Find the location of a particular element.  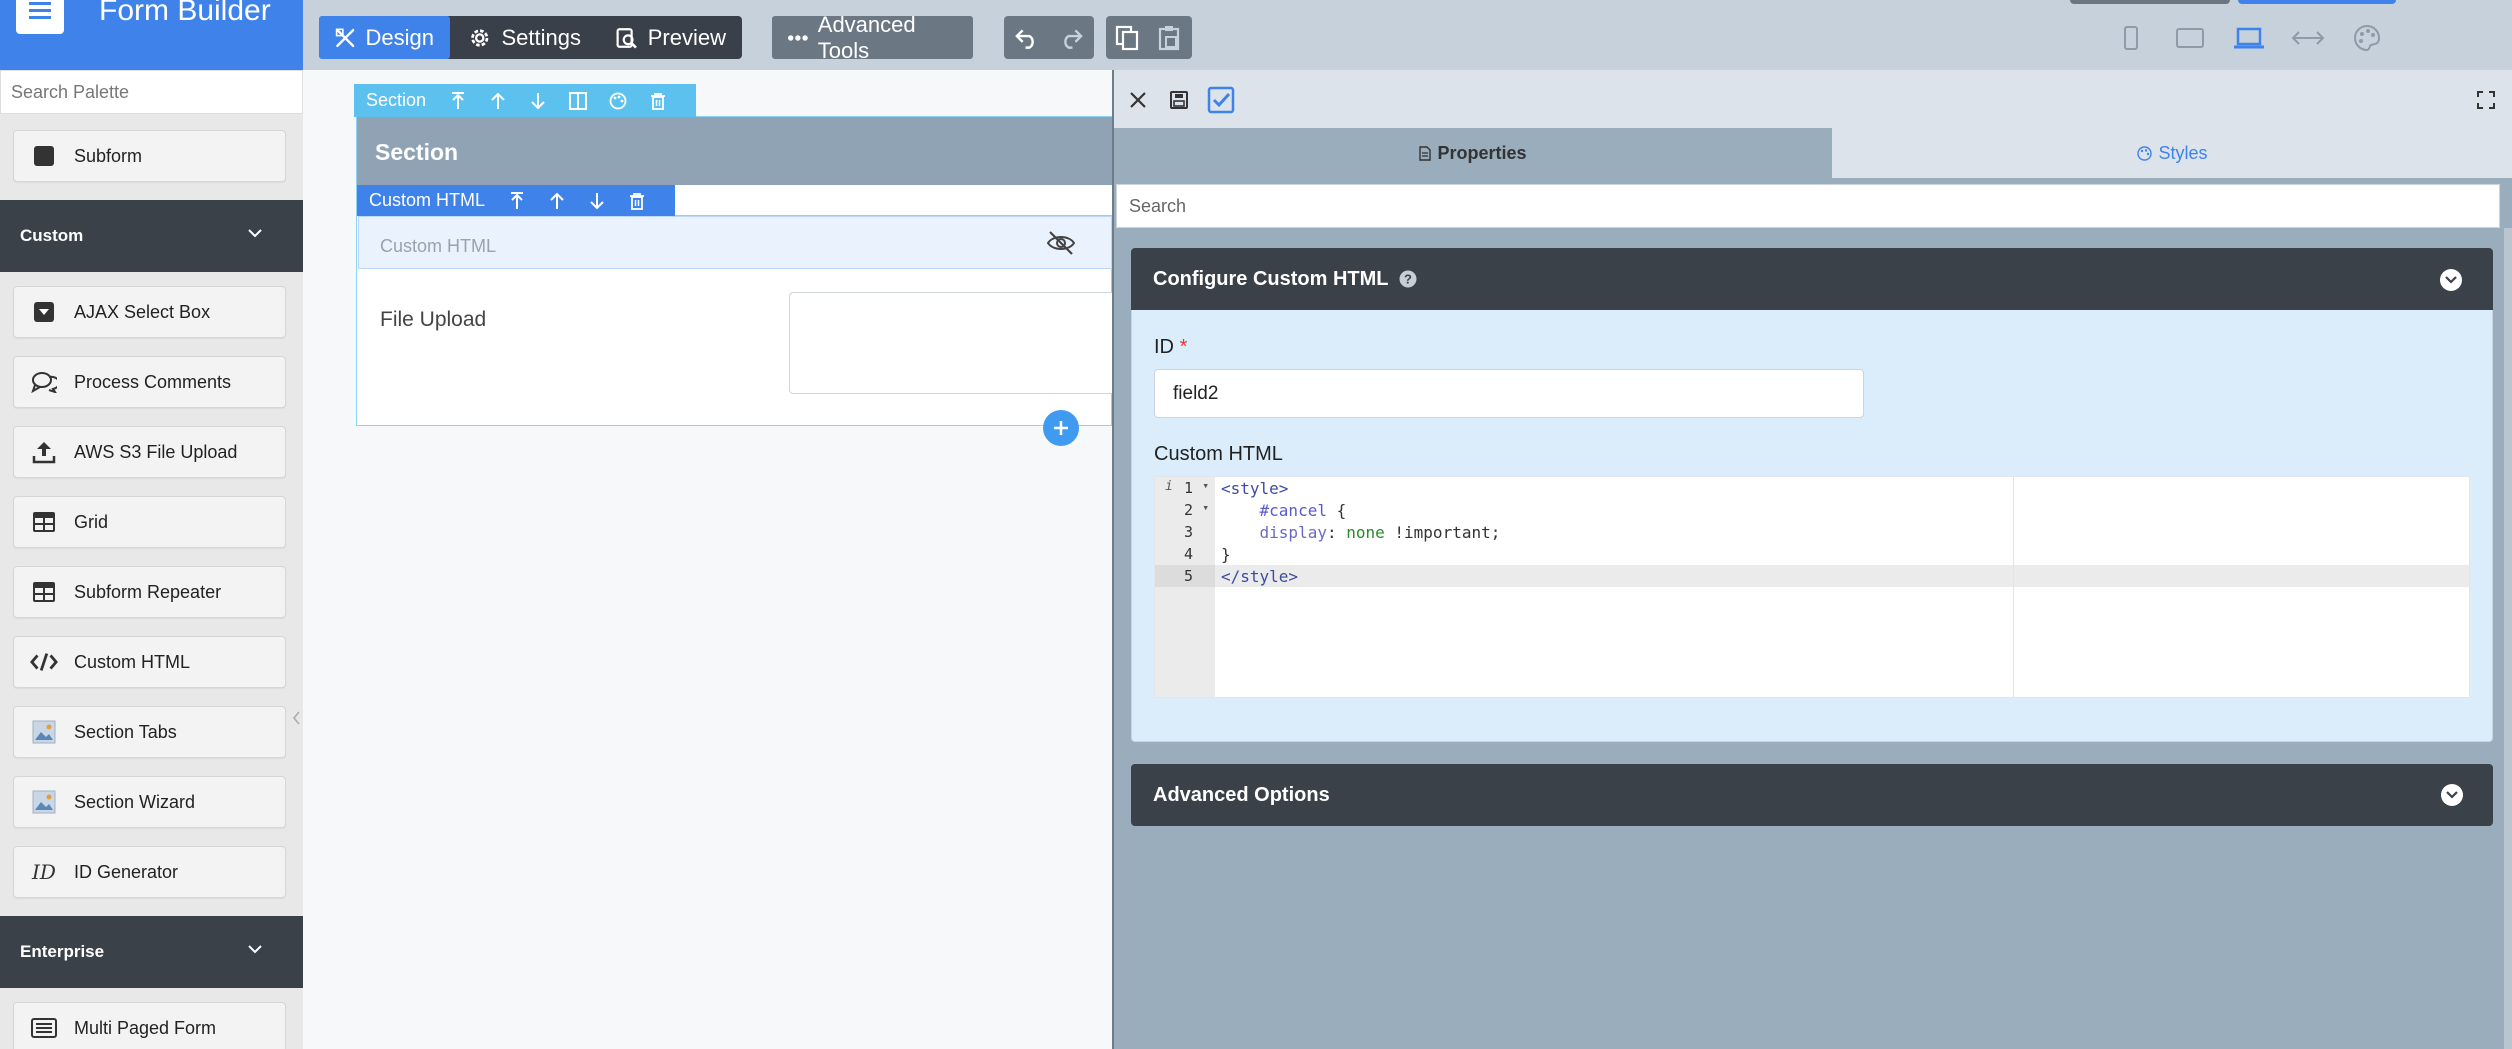

columns-icon is located at coordinates (578, 100).